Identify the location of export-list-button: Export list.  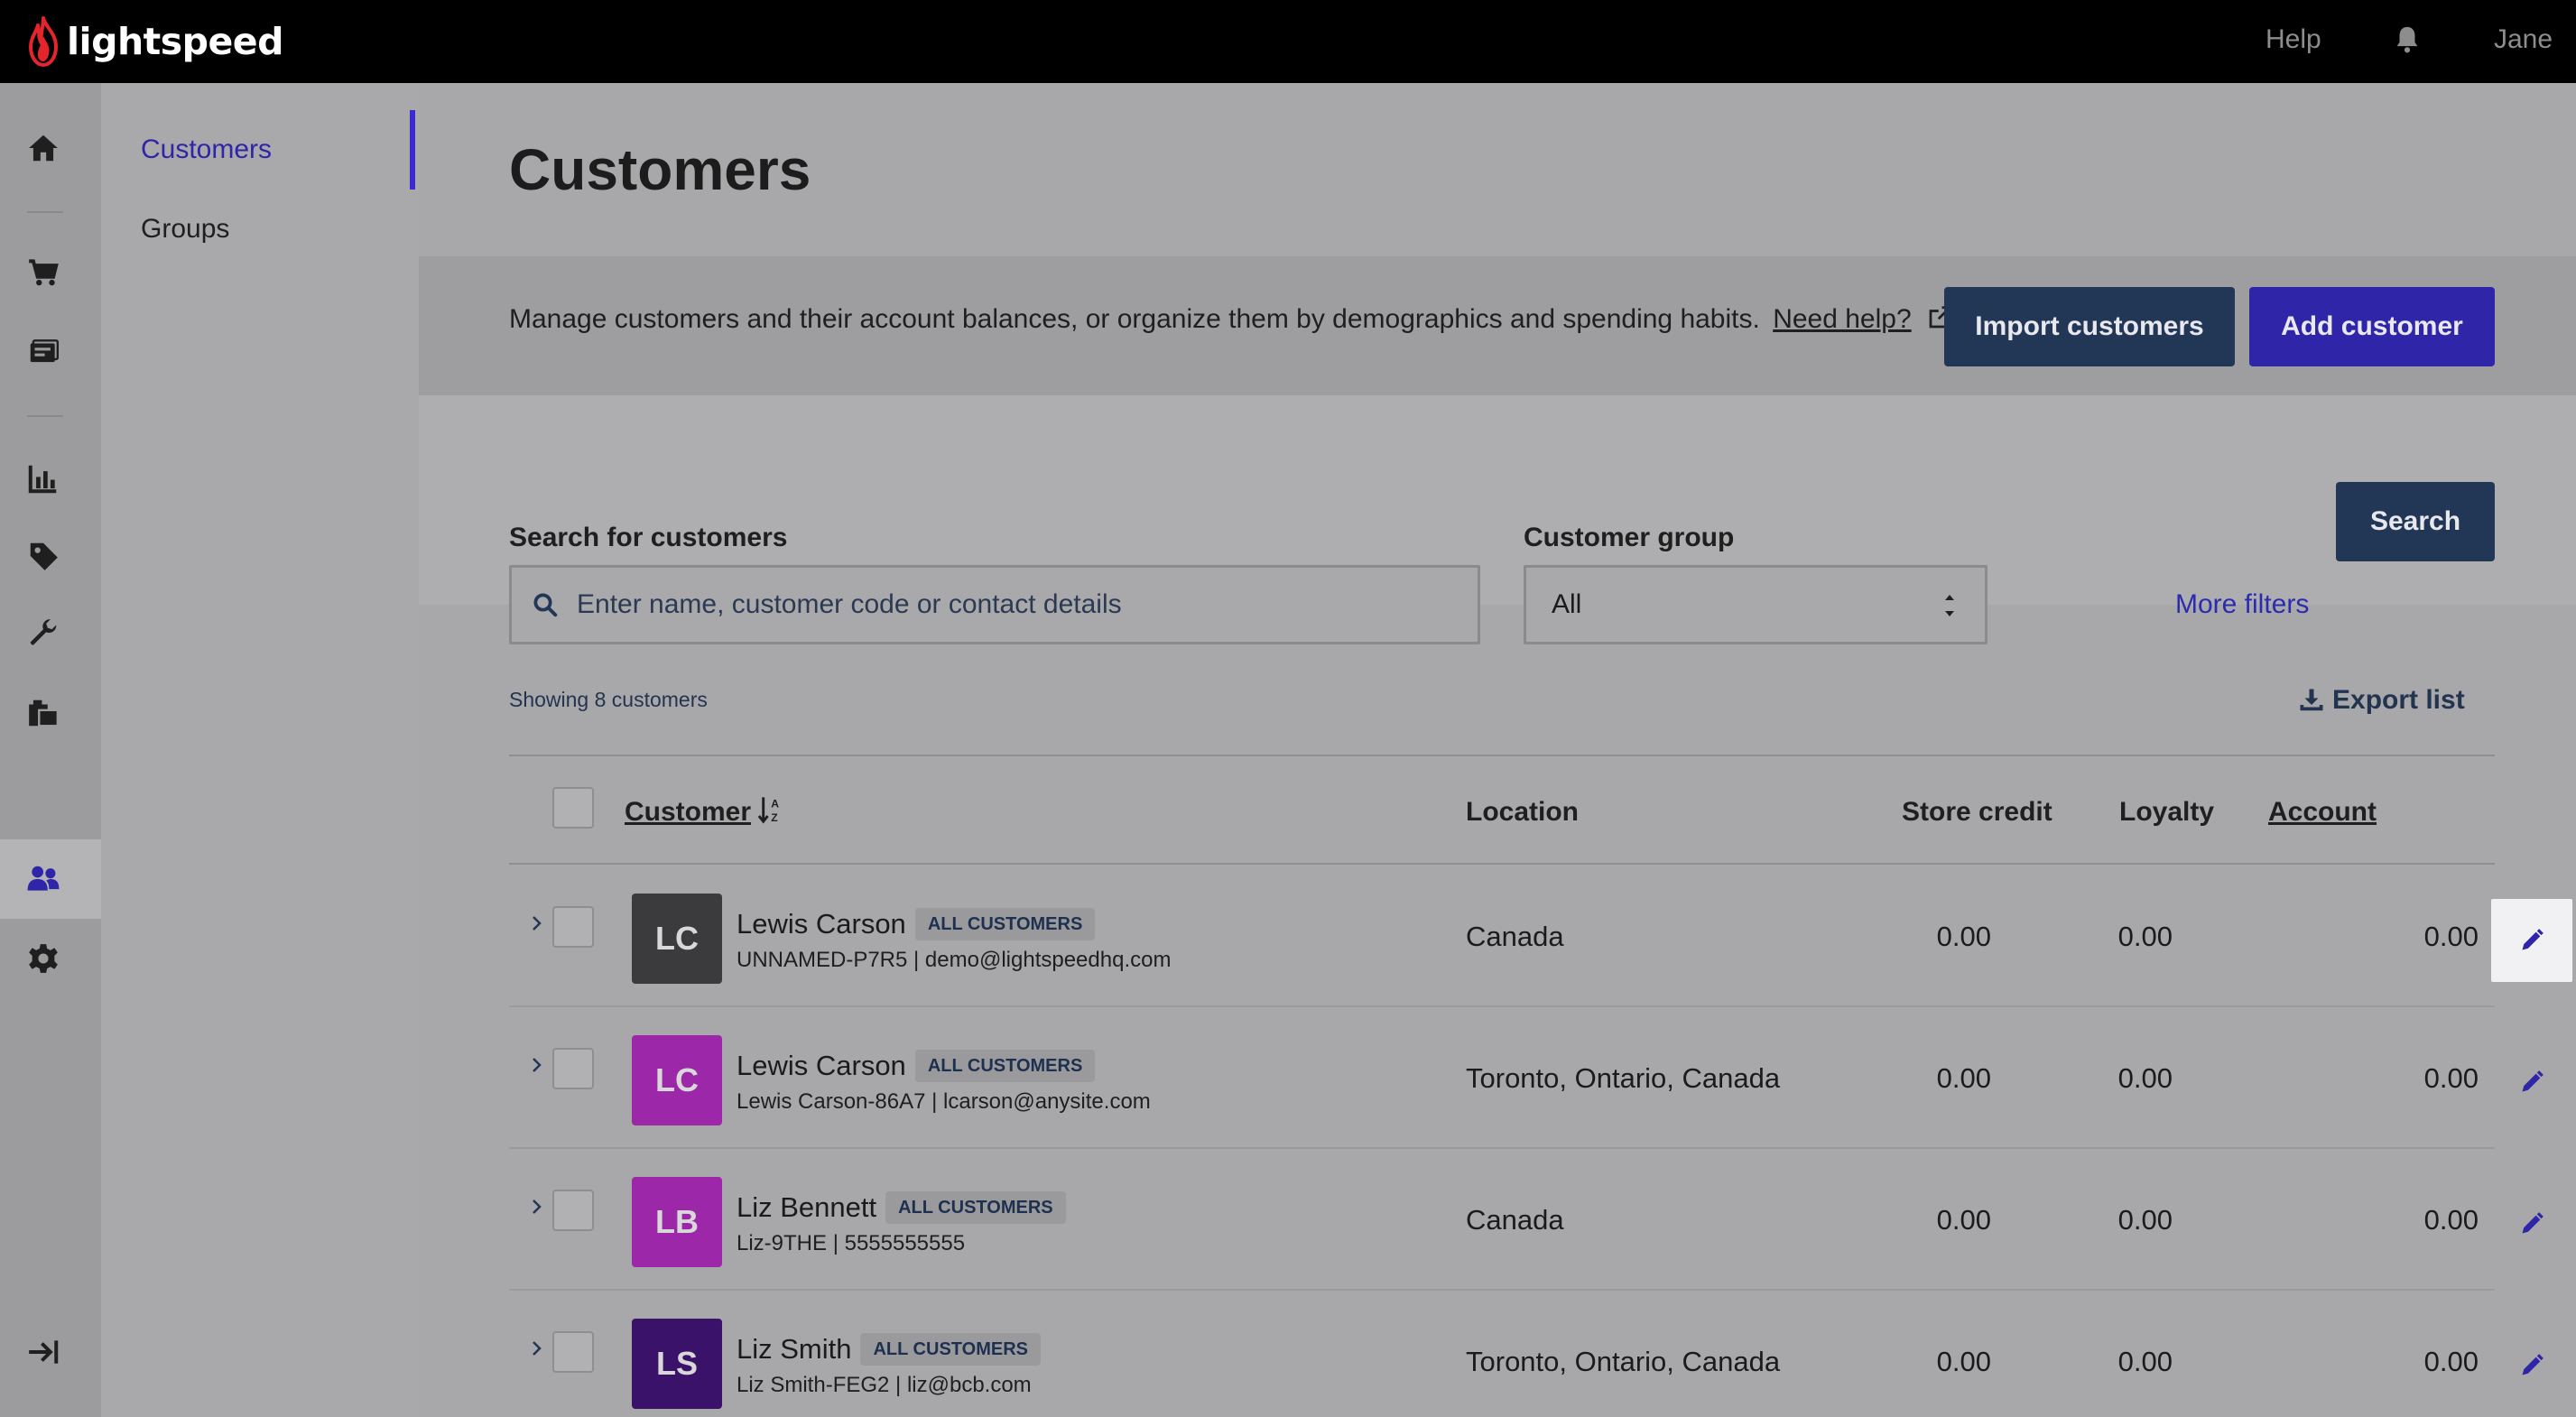
(2381, 700).